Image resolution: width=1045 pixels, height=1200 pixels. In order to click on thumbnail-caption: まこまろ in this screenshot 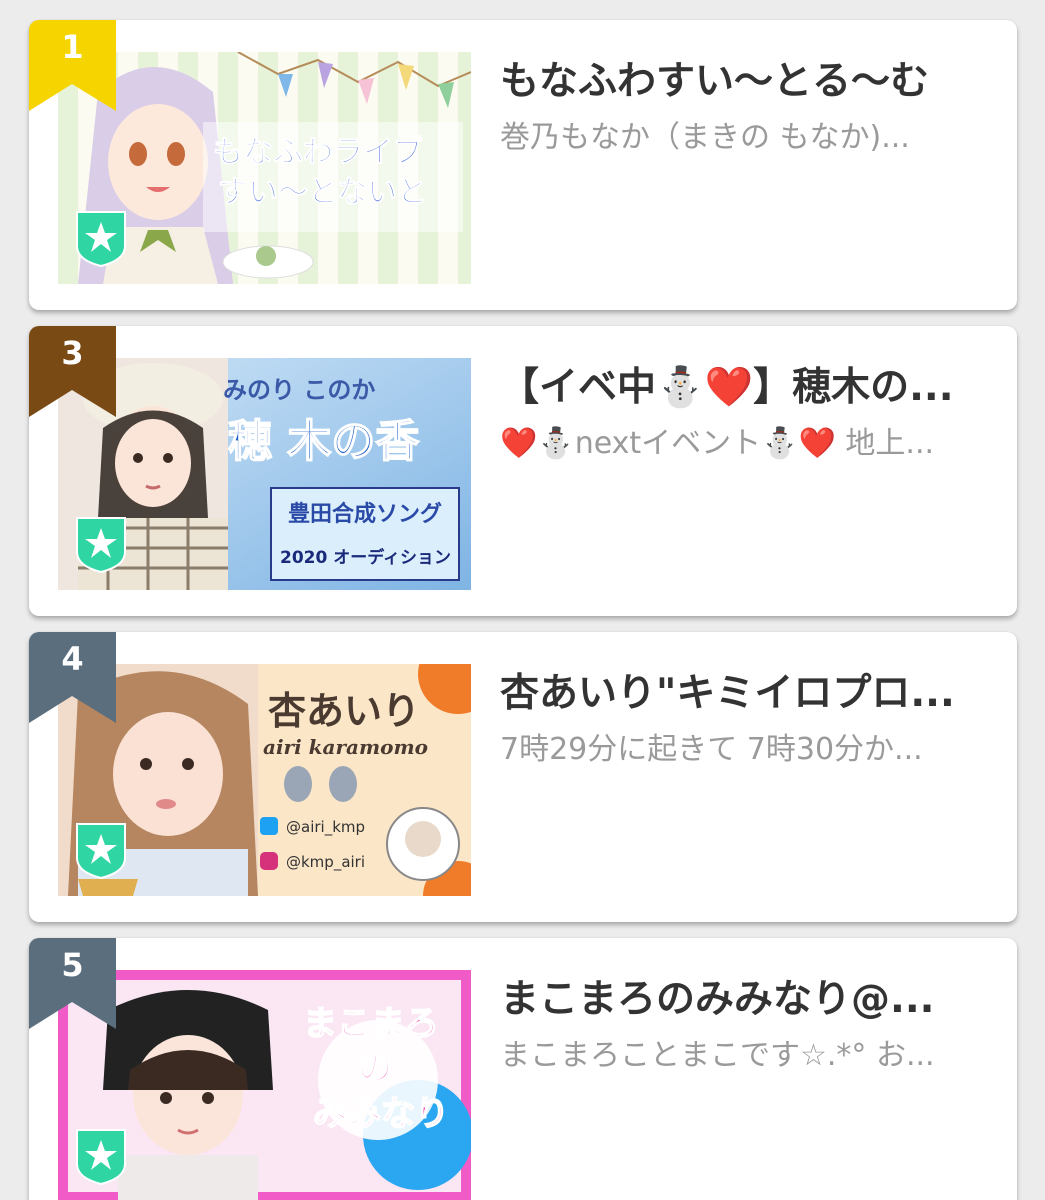, I will do `click(371, 1024)`.